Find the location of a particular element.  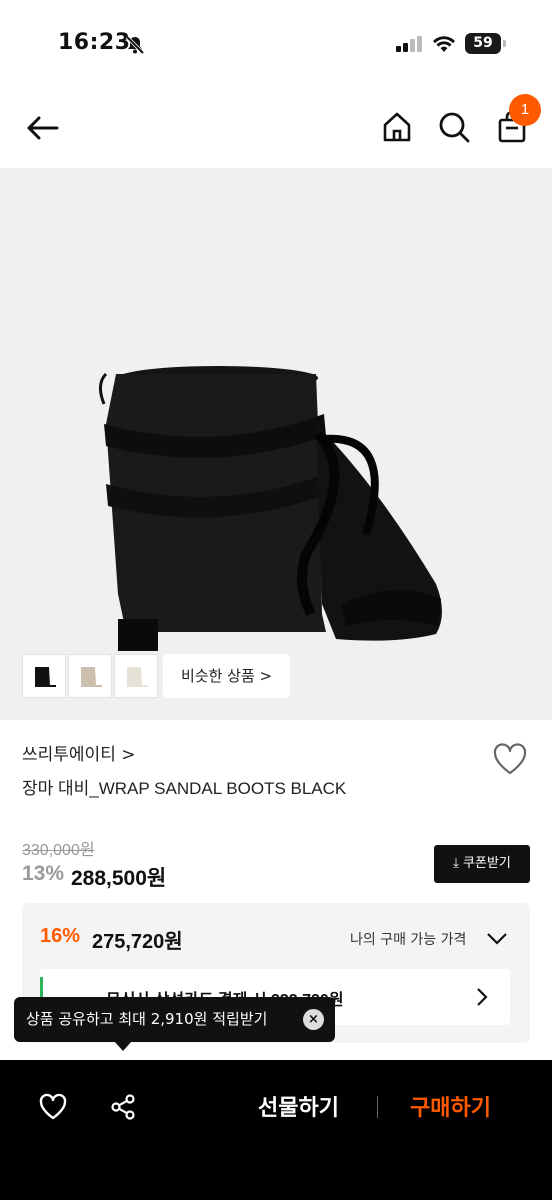

thumbnail-strip is located at coordinates (90, 676).